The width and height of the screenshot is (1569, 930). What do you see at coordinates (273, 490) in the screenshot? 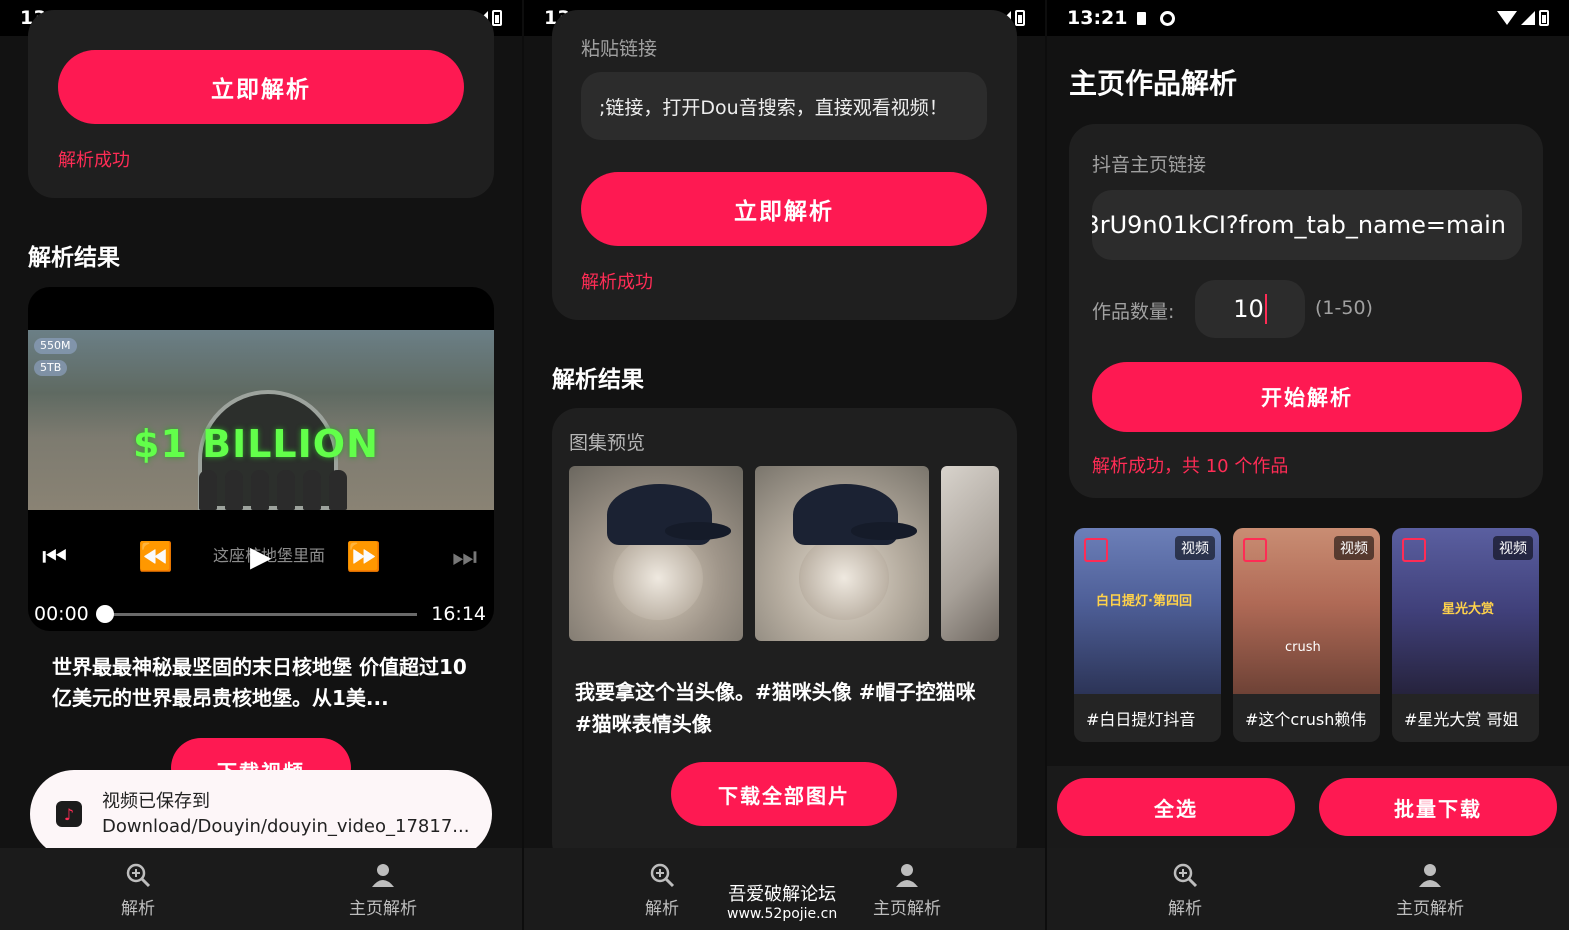
I see `people-group` at bounding box center [273, 490].